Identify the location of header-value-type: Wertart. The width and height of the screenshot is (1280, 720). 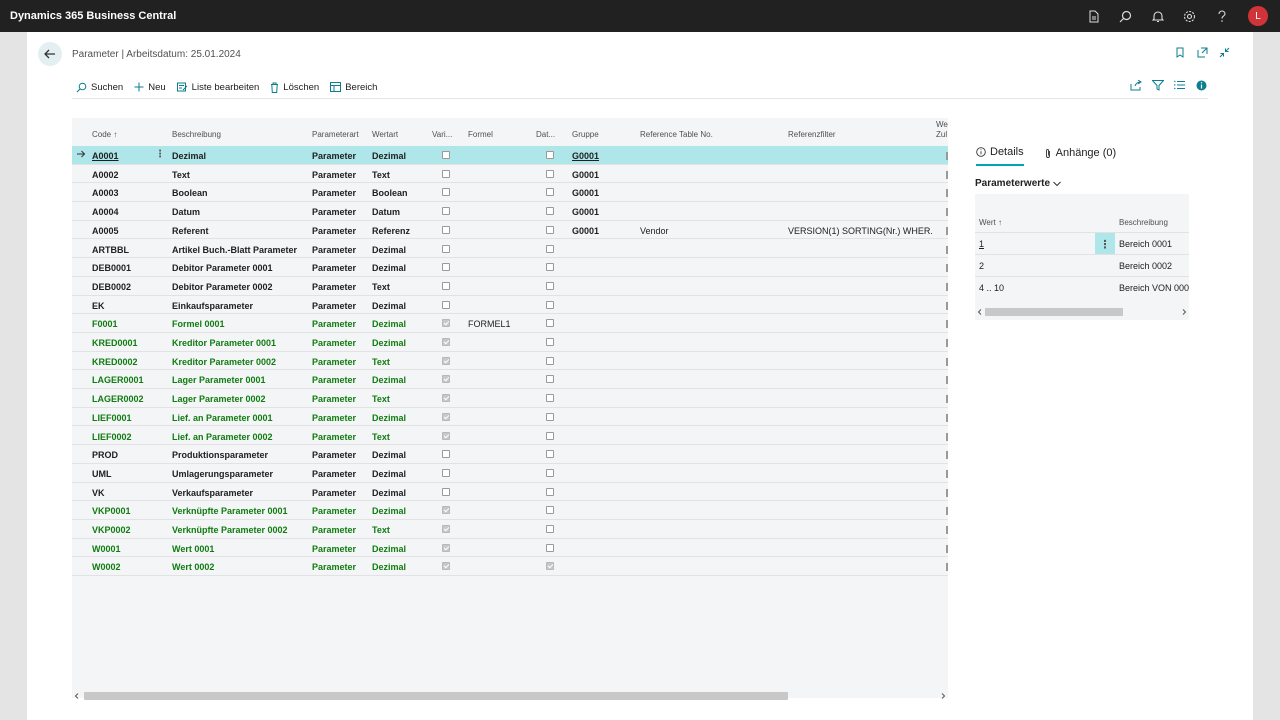
(385, 134).